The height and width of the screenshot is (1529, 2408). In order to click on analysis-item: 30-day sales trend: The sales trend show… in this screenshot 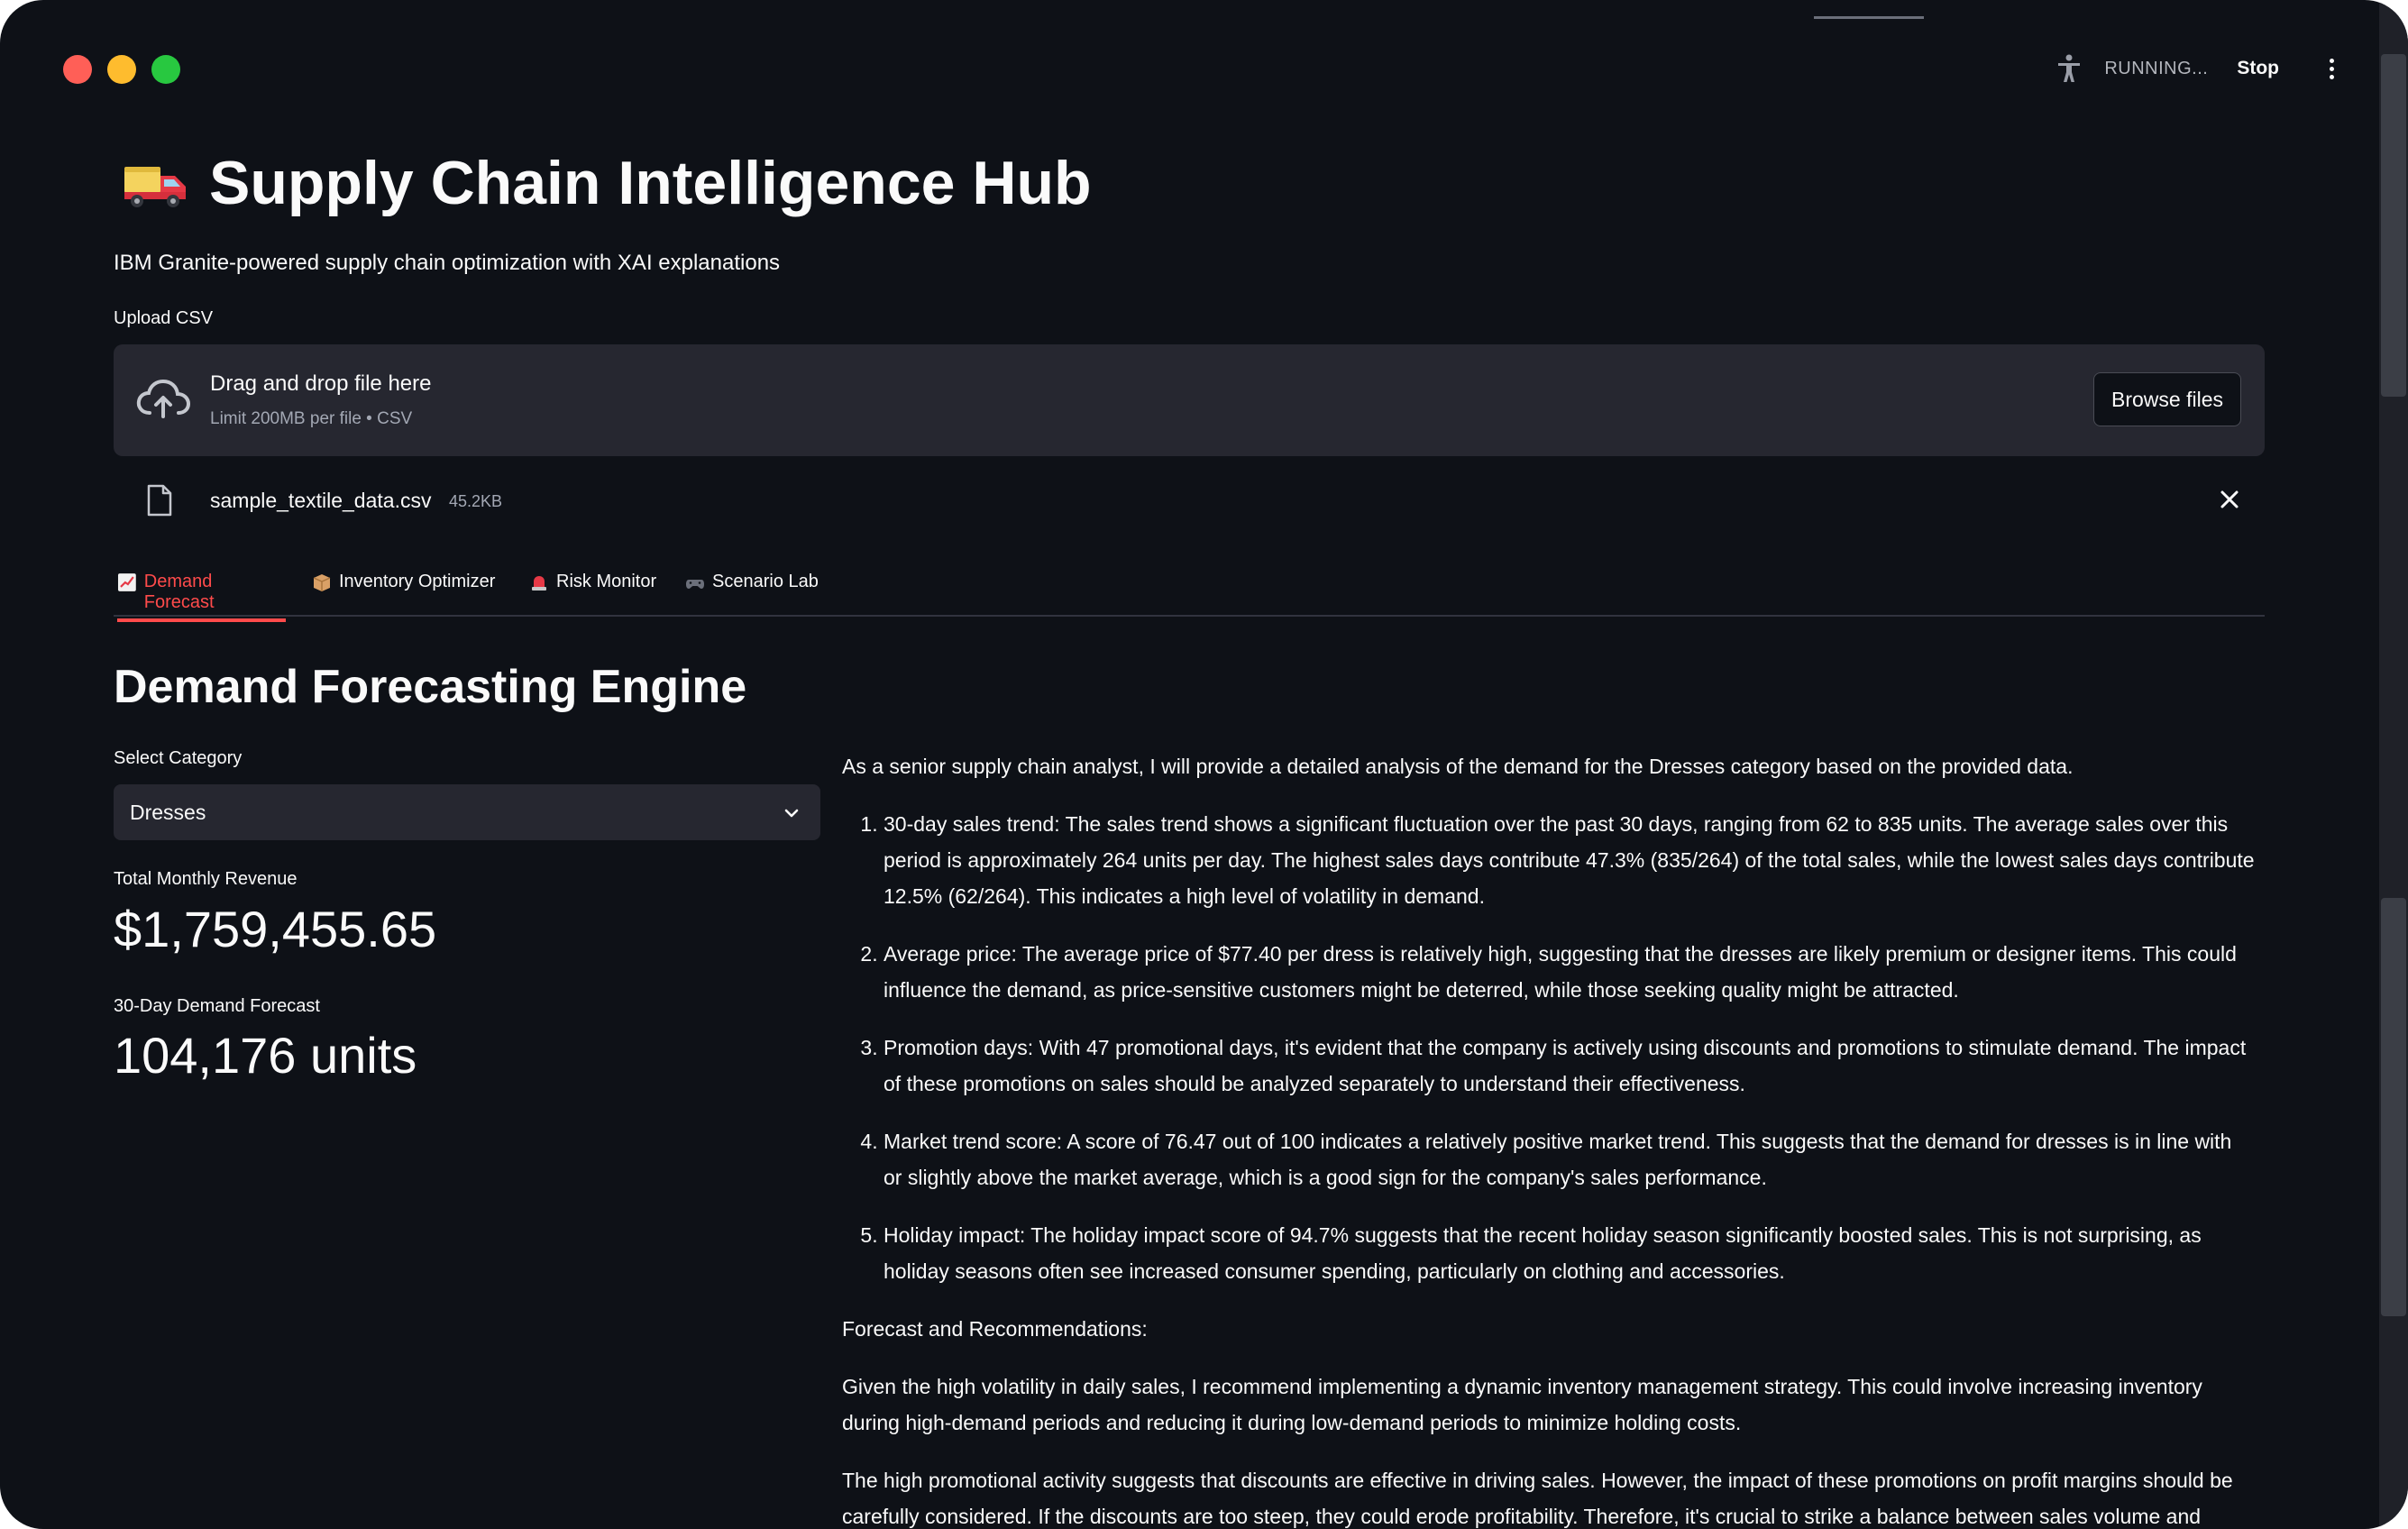, I will do `click(1570, 860)`.